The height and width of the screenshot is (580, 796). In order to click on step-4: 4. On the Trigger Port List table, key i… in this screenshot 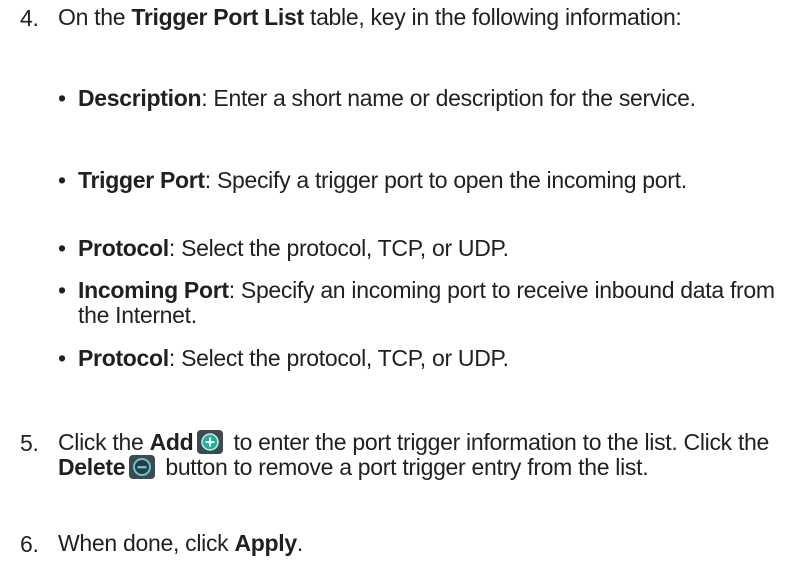, I will do `click(405, 18)`.